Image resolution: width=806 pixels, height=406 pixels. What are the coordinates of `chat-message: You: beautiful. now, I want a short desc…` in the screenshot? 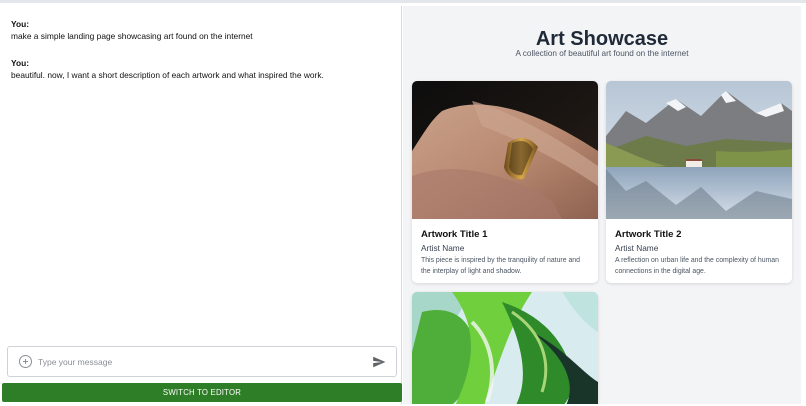 It's located at (201, 69).